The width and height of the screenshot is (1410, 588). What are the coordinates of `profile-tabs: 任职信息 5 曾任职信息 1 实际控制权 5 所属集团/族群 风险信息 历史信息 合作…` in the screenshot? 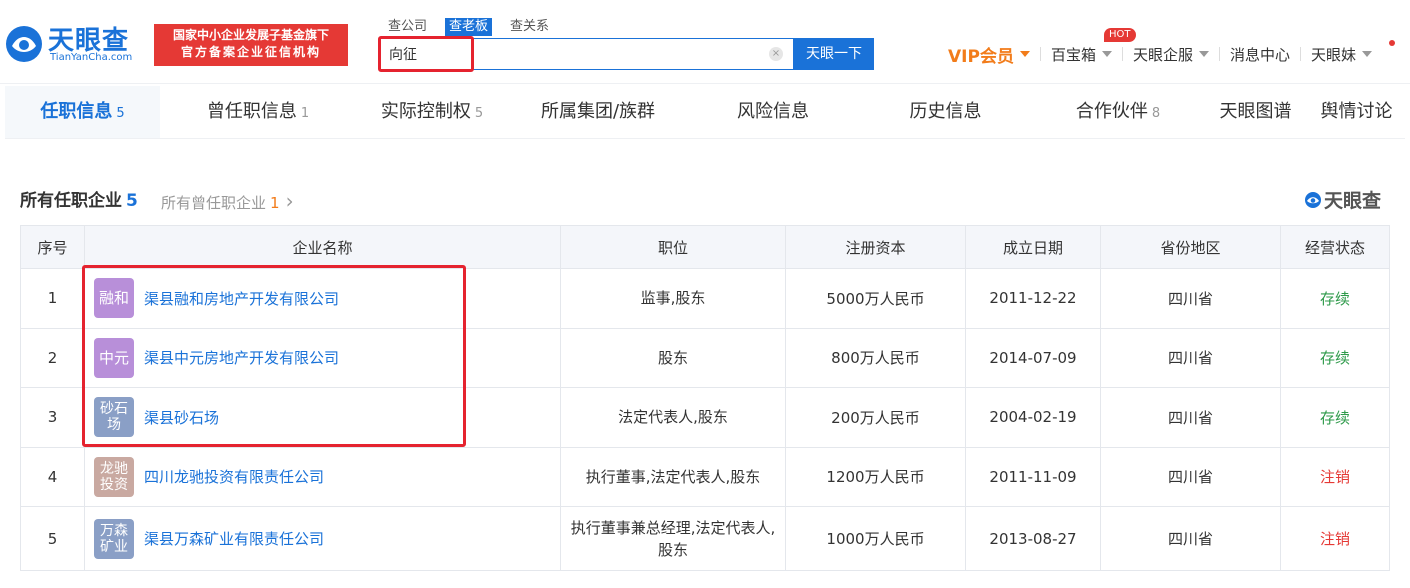 It's located at (705, 112).